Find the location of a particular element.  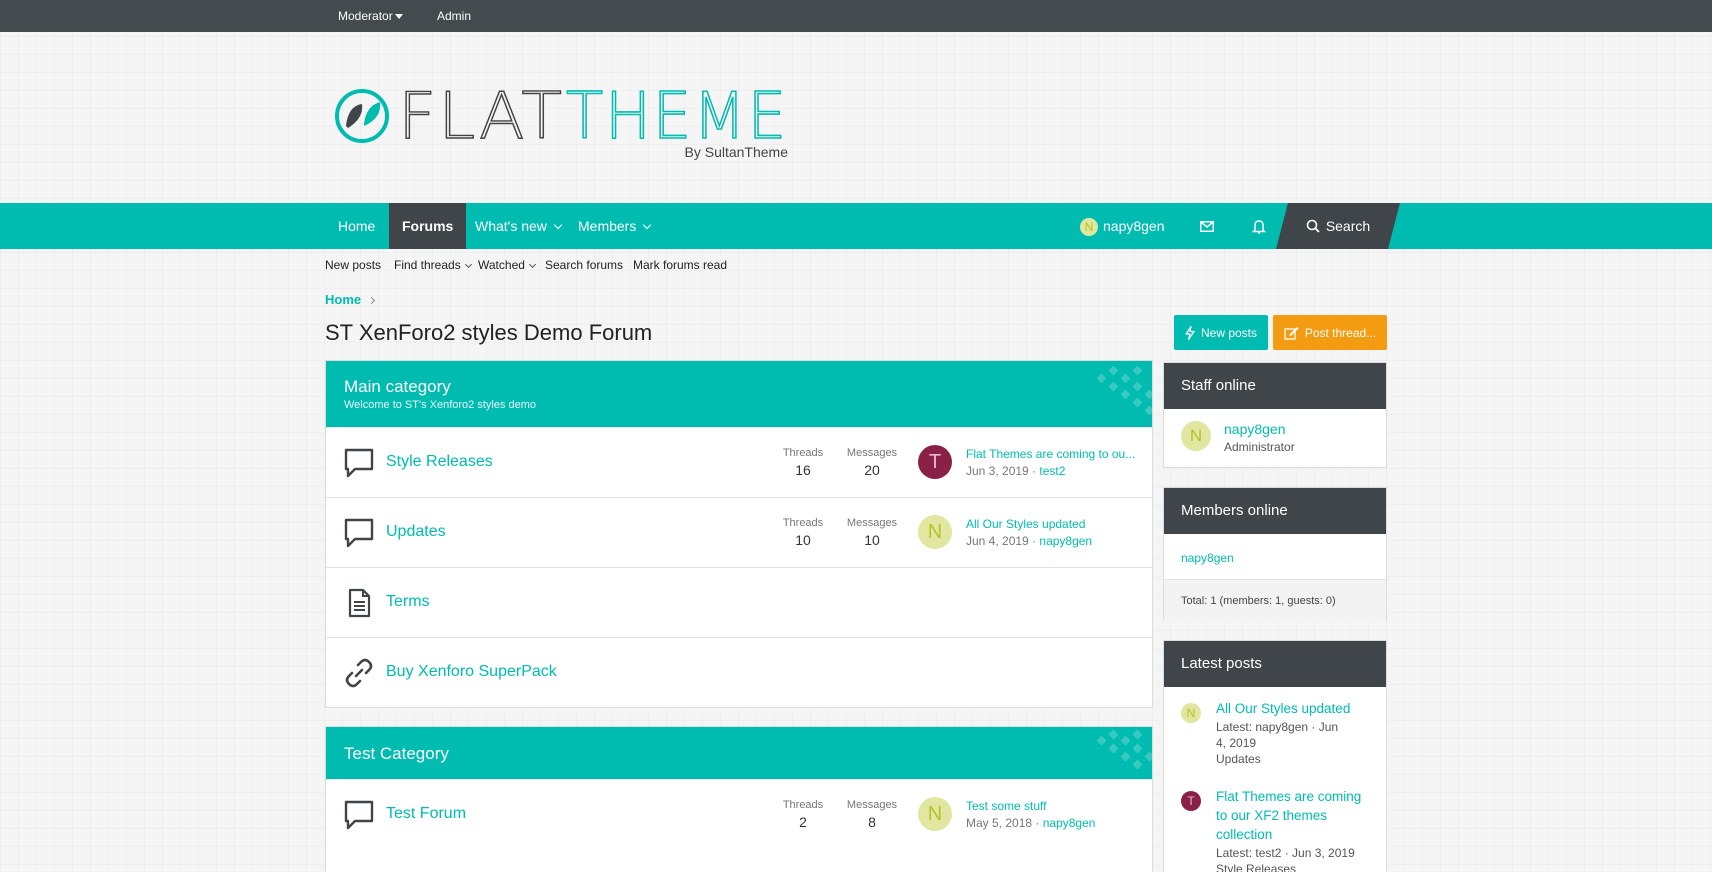

document-icon is located at coordinates (359, 603).